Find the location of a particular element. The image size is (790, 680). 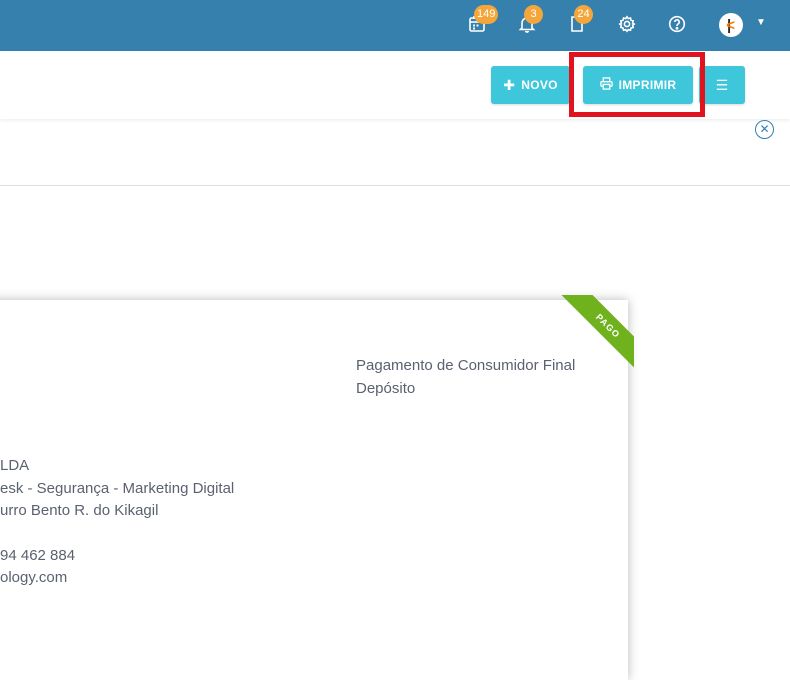

calendar-icon: 149 is located at coordinates (482, 20).